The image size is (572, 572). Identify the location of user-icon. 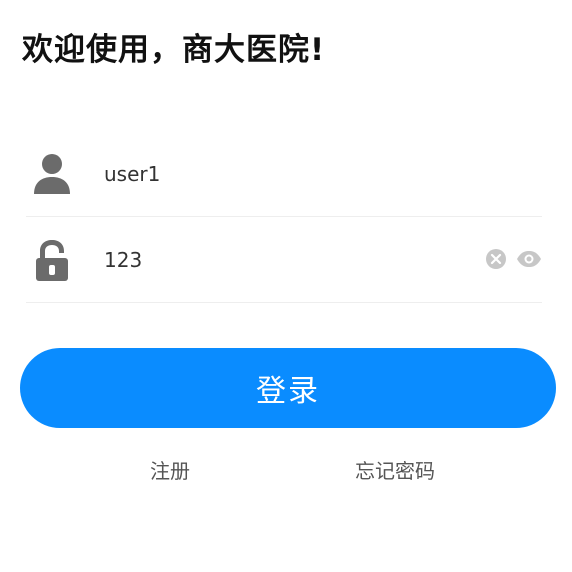
(52, 174).